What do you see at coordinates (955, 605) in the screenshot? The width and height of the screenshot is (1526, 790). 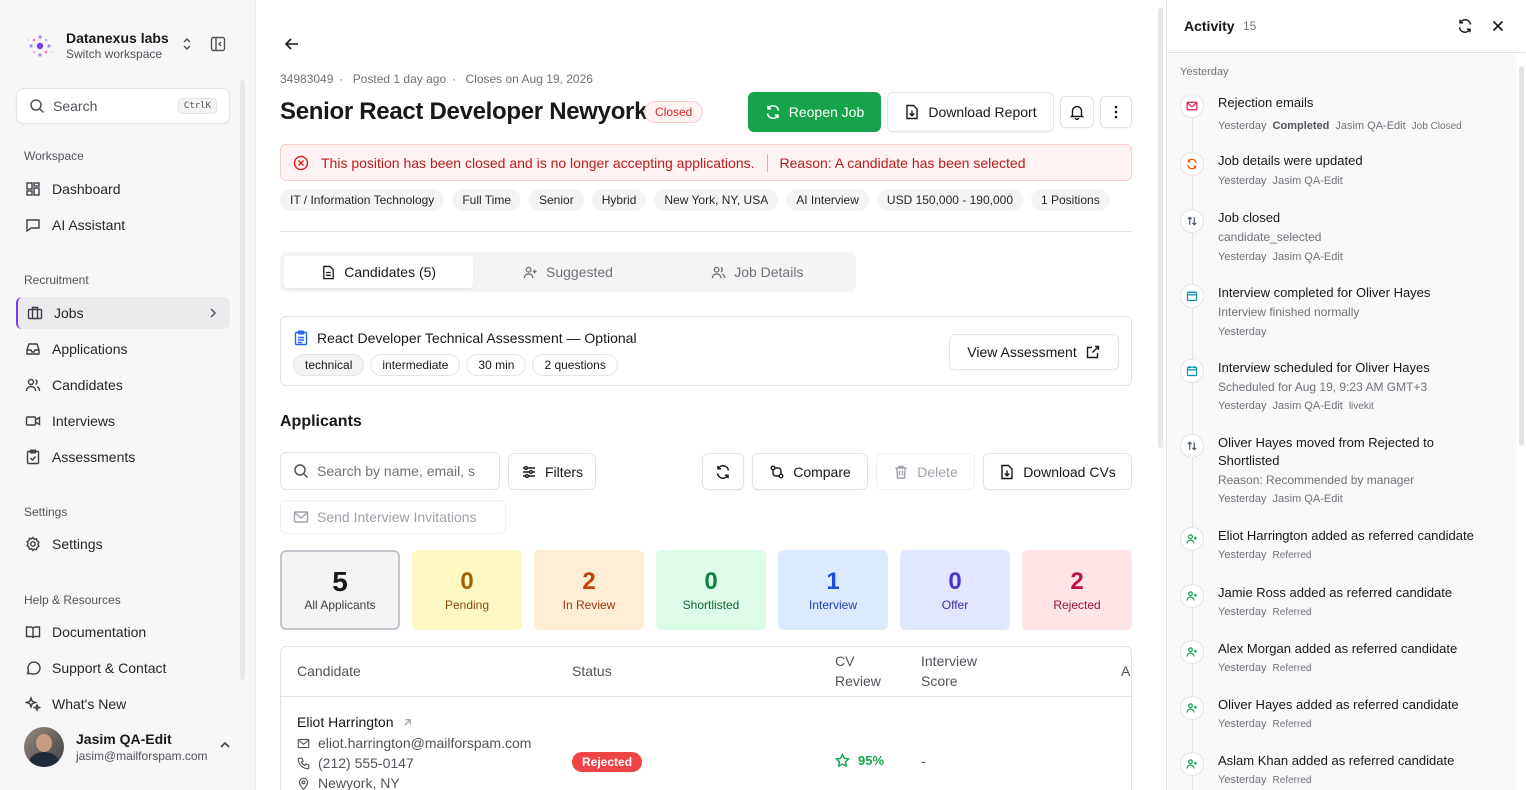 I see `stat-label: Offer` at bounding box center [955, 605].